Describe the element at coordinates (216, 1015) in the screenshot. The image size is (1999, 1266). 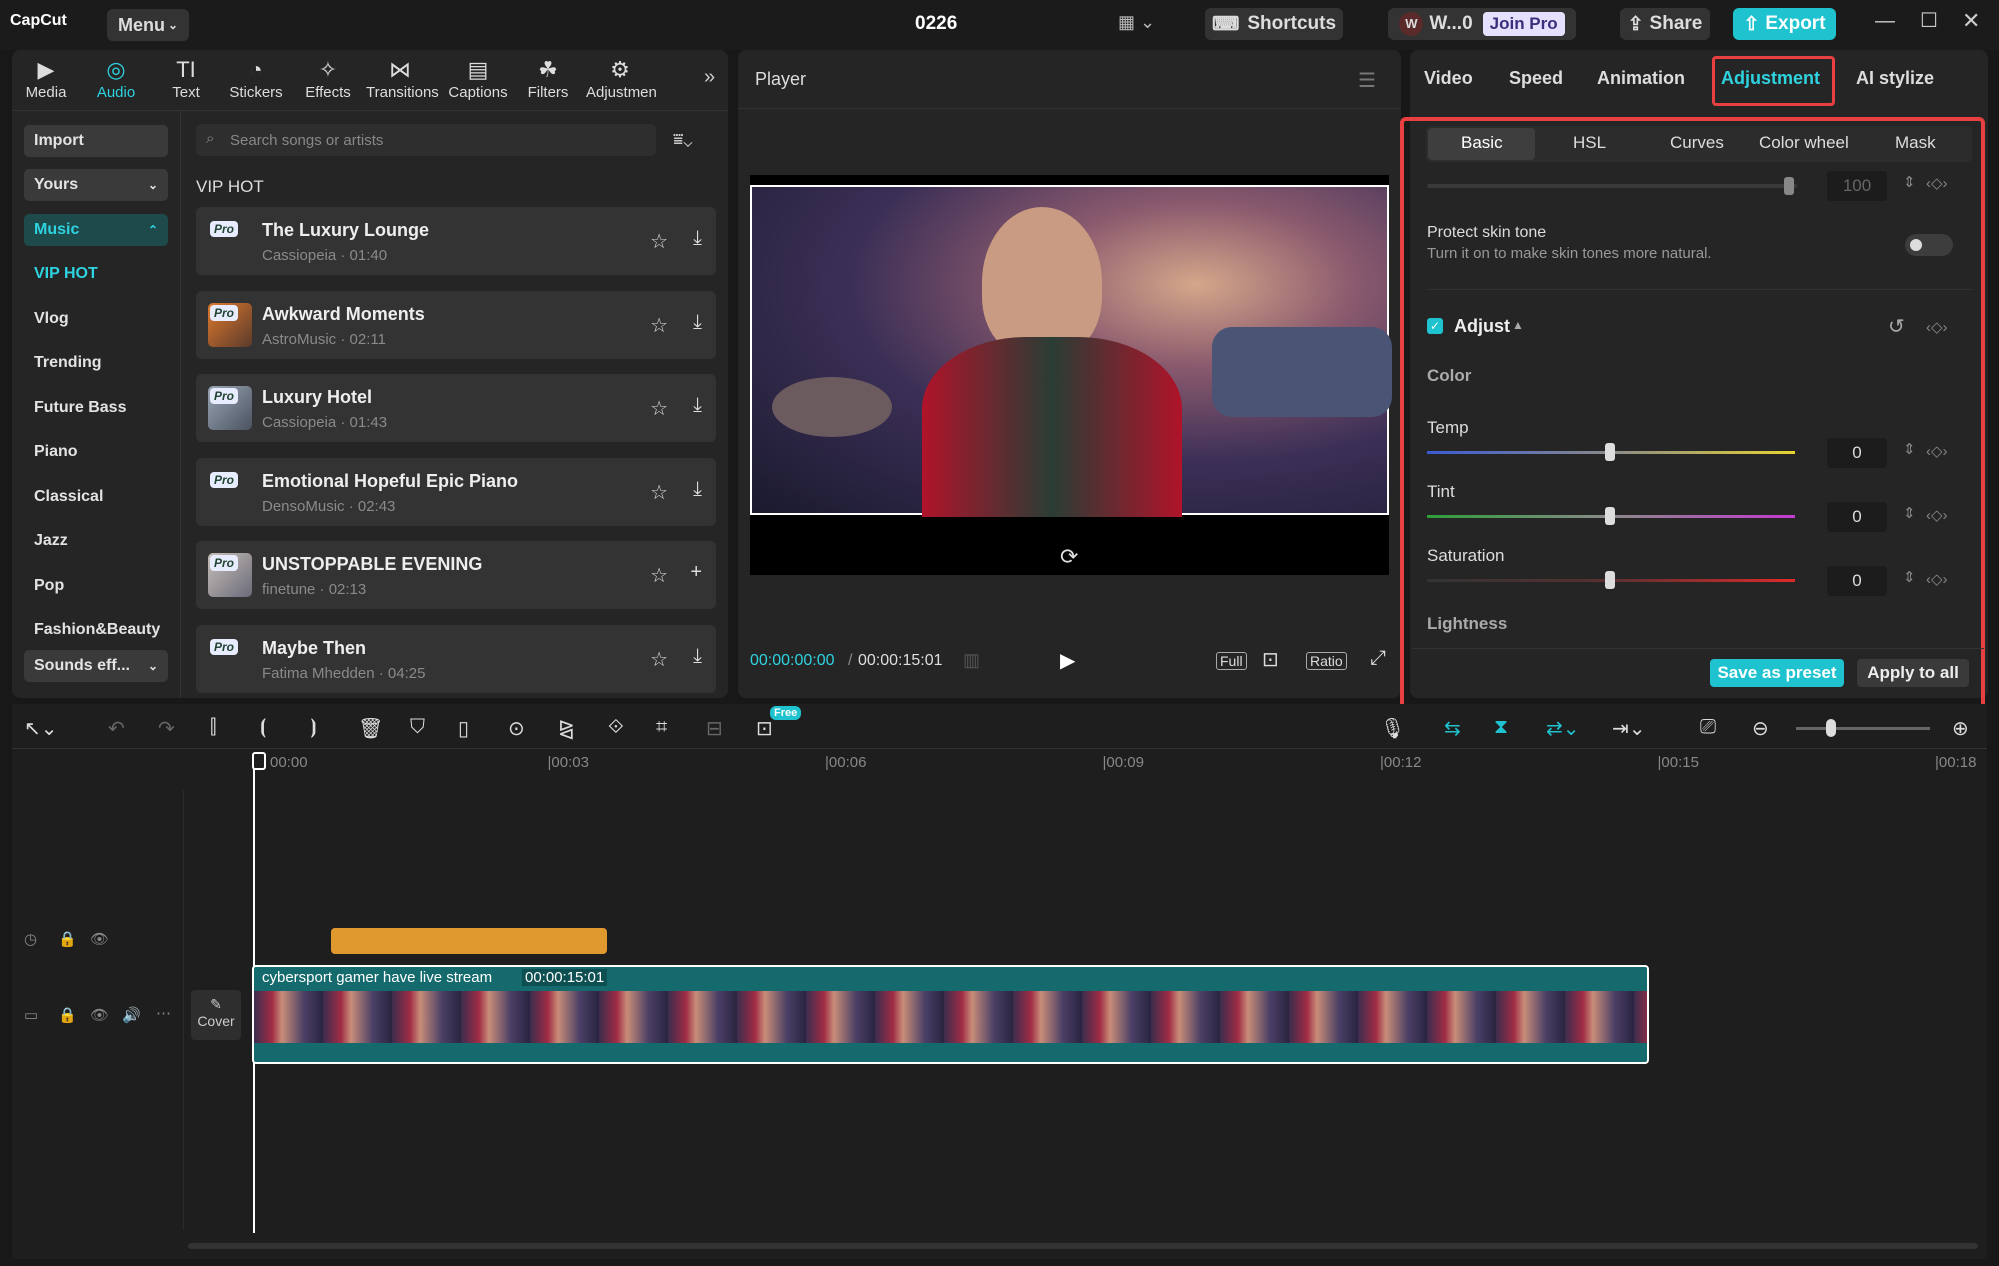
I see `cover-button: ✎ Cover` at that location.